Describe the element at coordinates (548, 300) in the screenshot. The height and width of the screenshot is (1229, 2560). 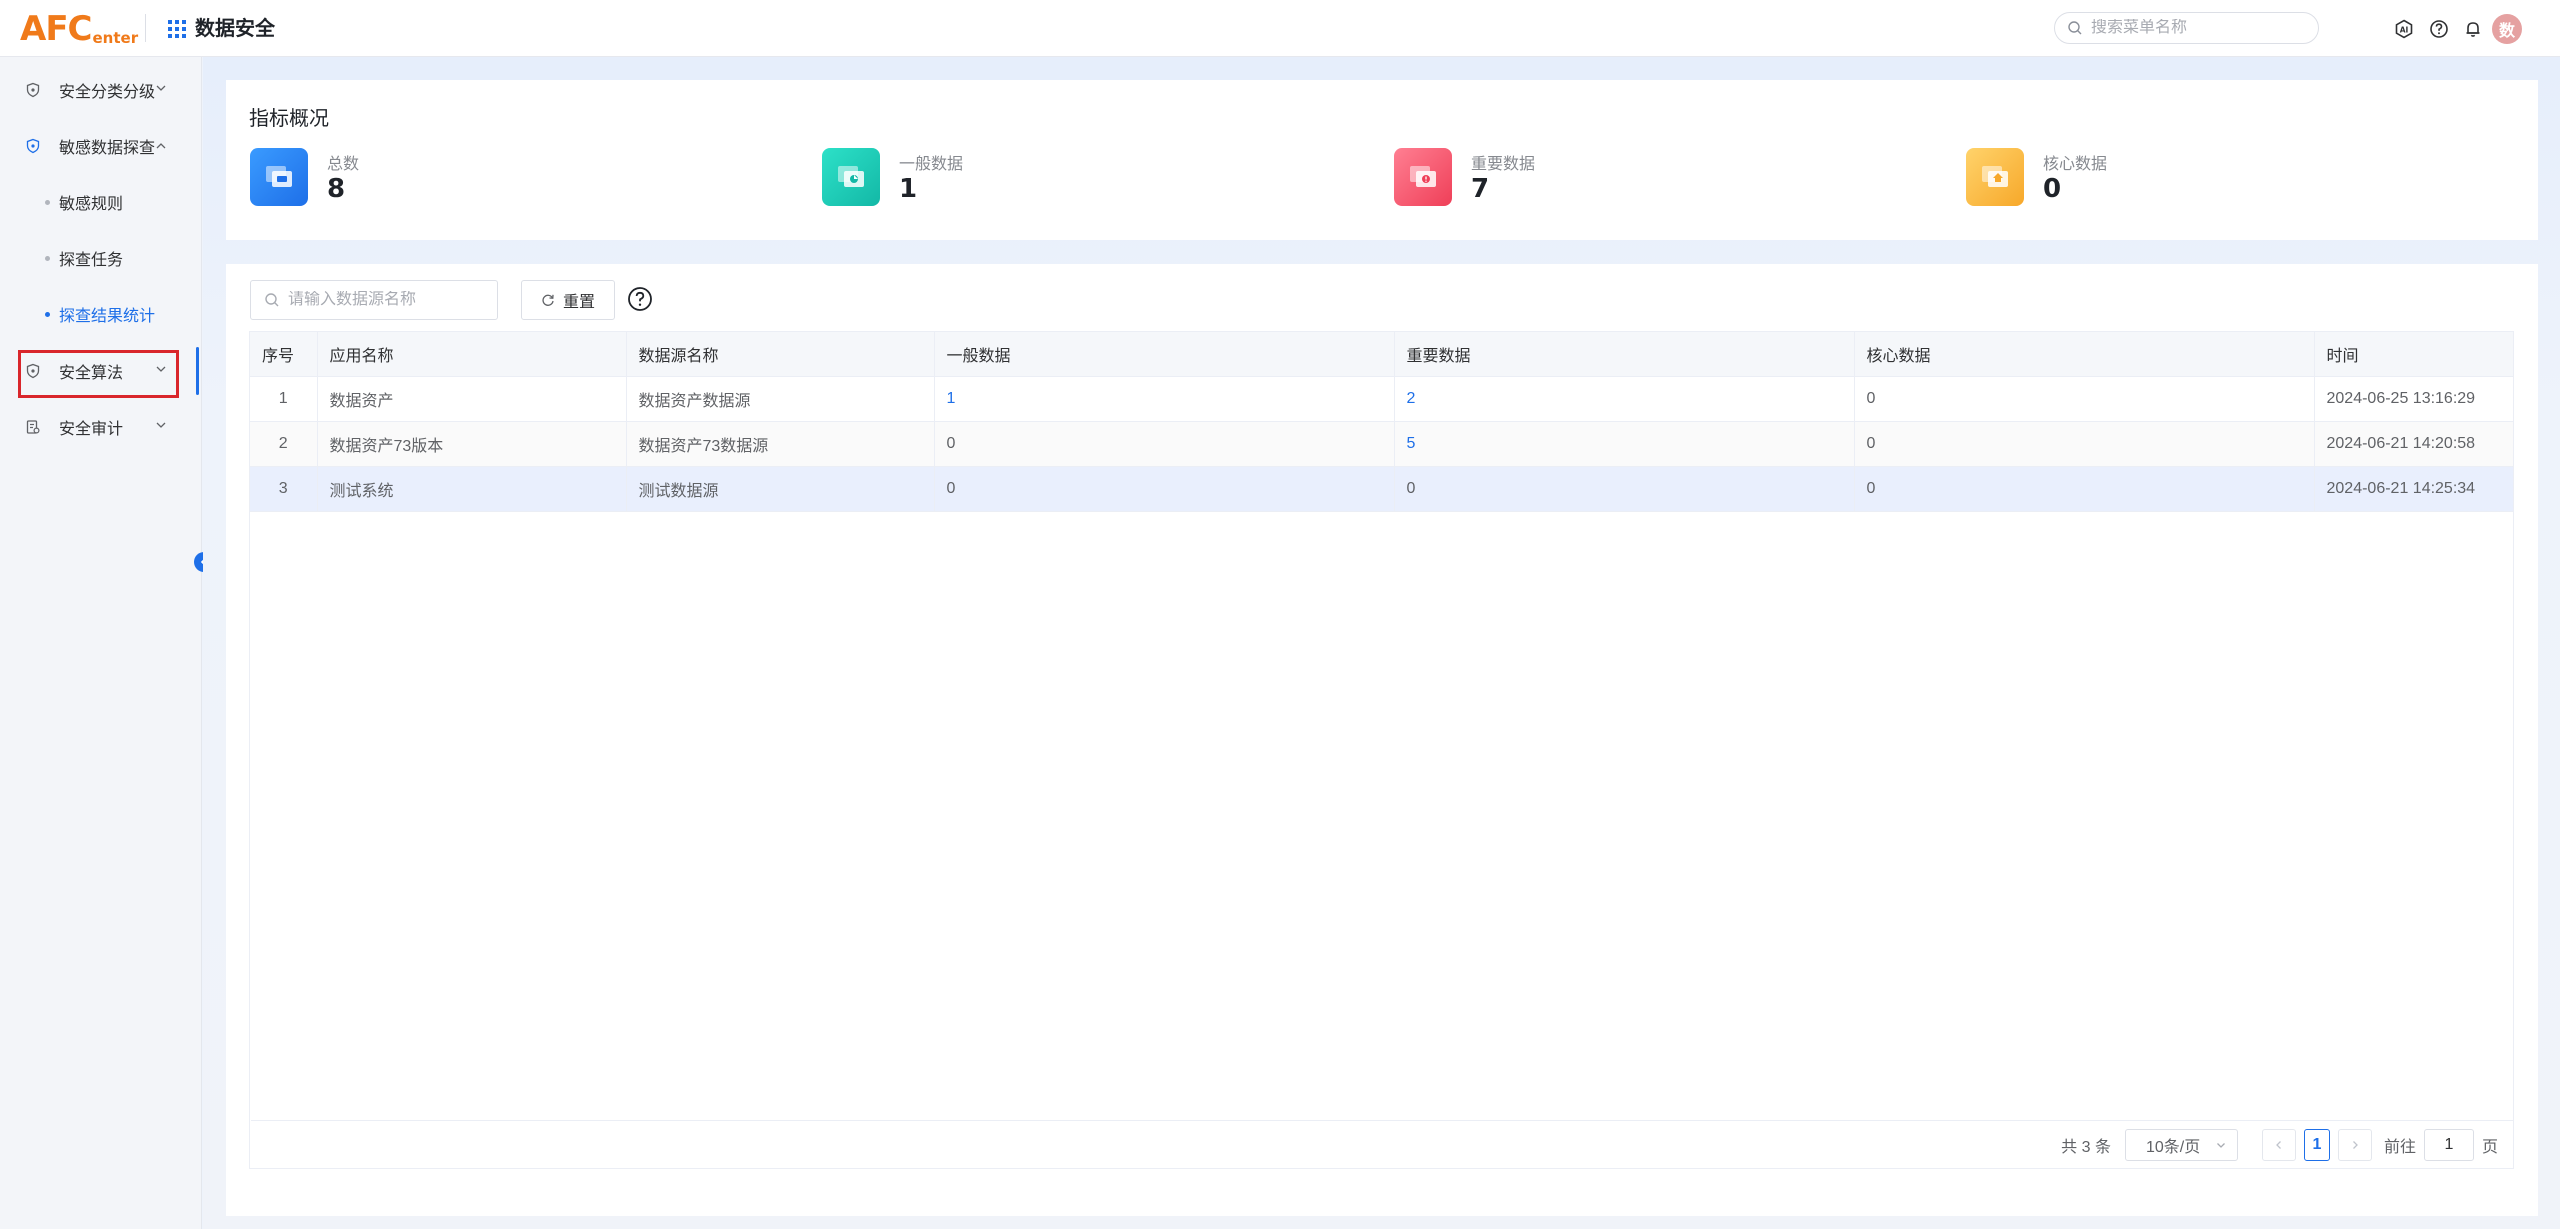
I see `refresh-icon` at that location.